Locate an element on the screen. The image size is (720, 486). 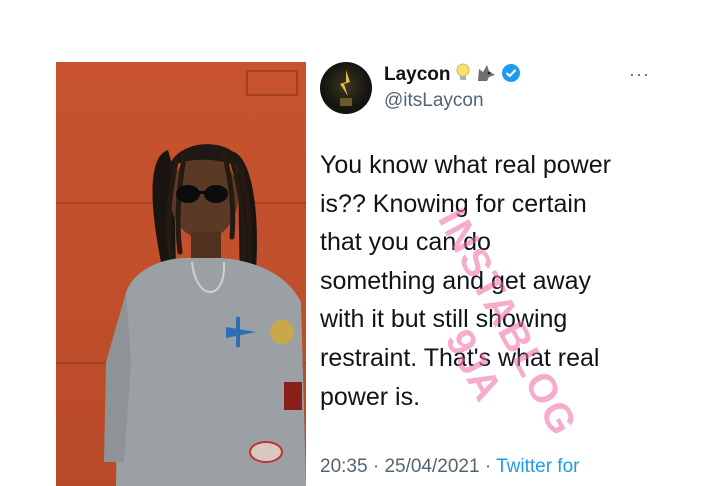
tweet-source-link: Twitter for is located at coordinates (537, 466).